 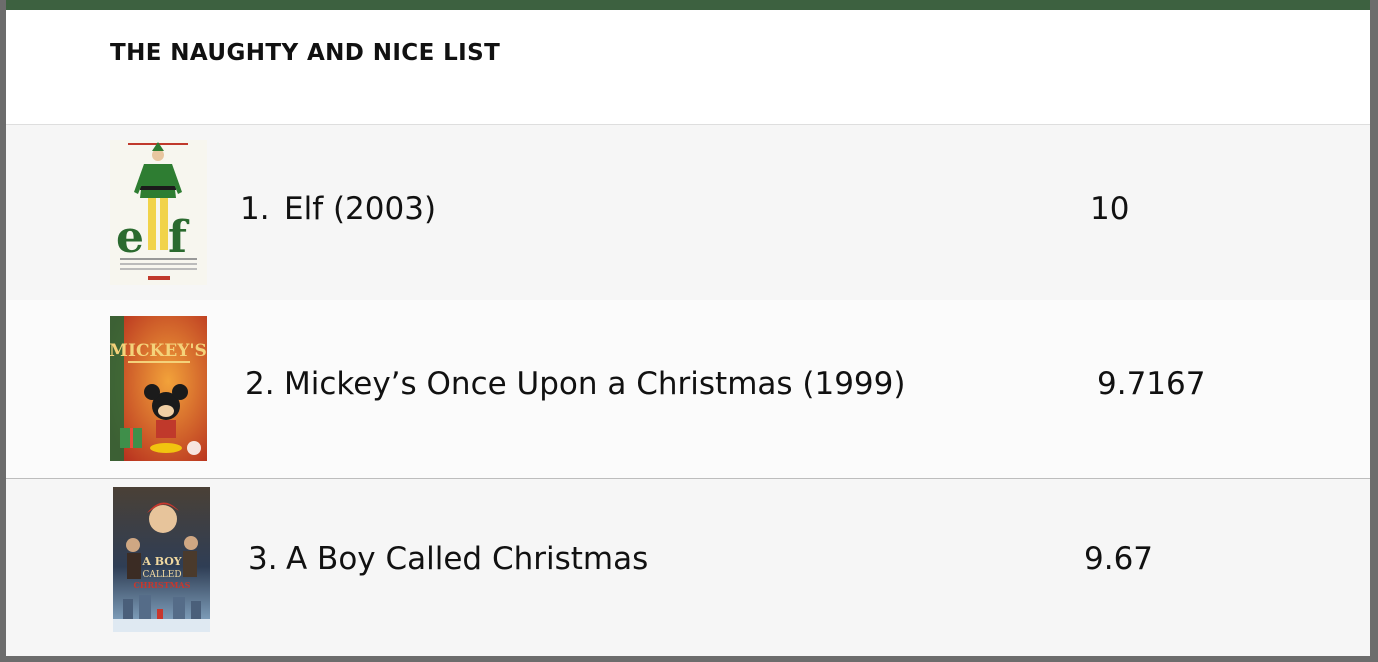 I want to click on top-accent-bar, so click(x=689, y=5).